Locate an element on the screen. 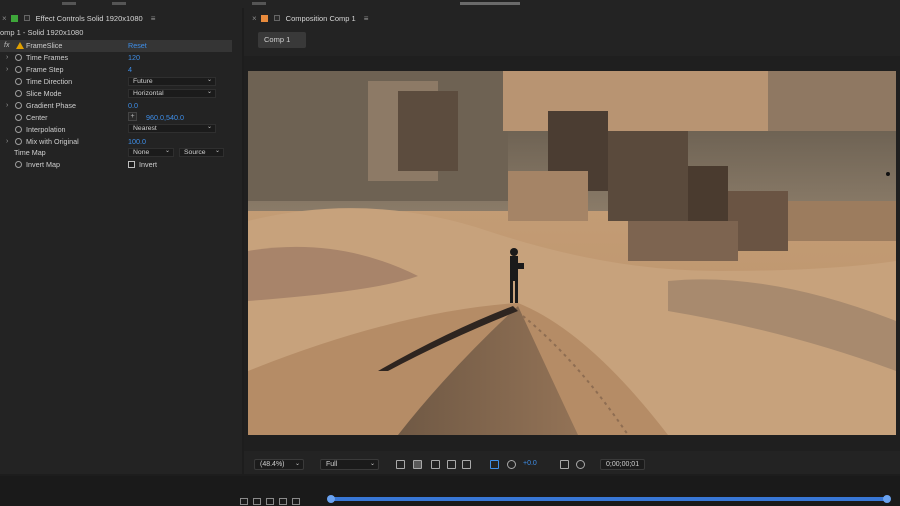  camera-snapshot-icon is located at coordinates (564, 464).